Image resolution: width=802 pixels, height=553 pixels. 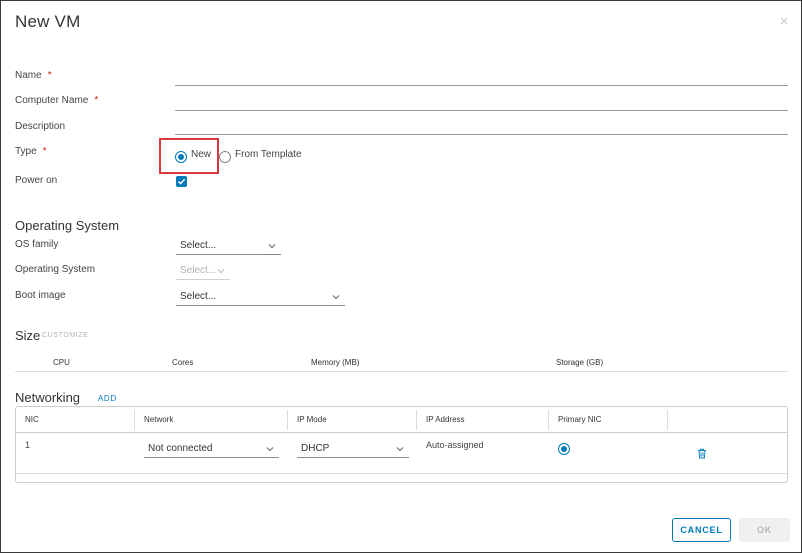 I want to click on networking-section-title: Networking, so click(x=48, y=397).